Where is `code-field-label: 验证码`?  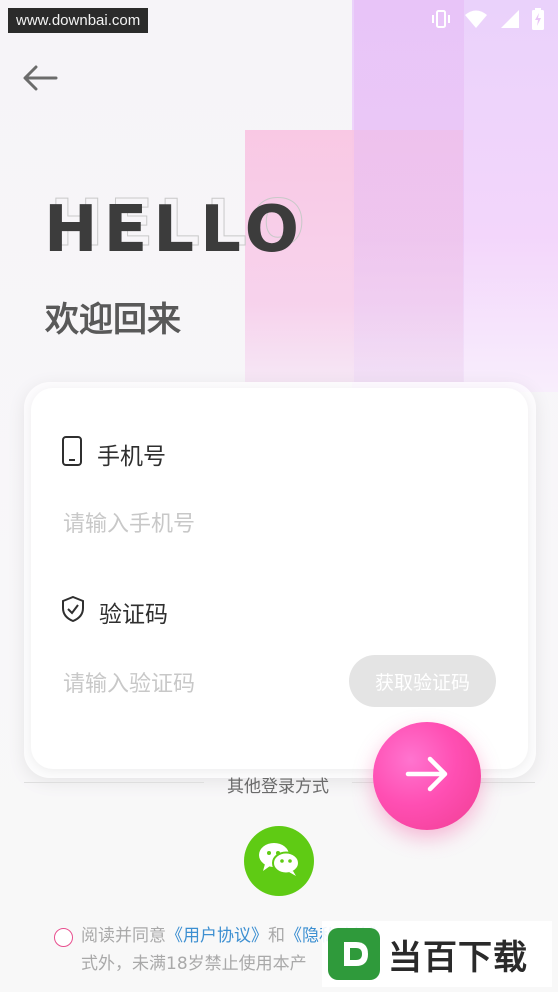 code-field-label: 验证码 is located at coordinates (114, 612).